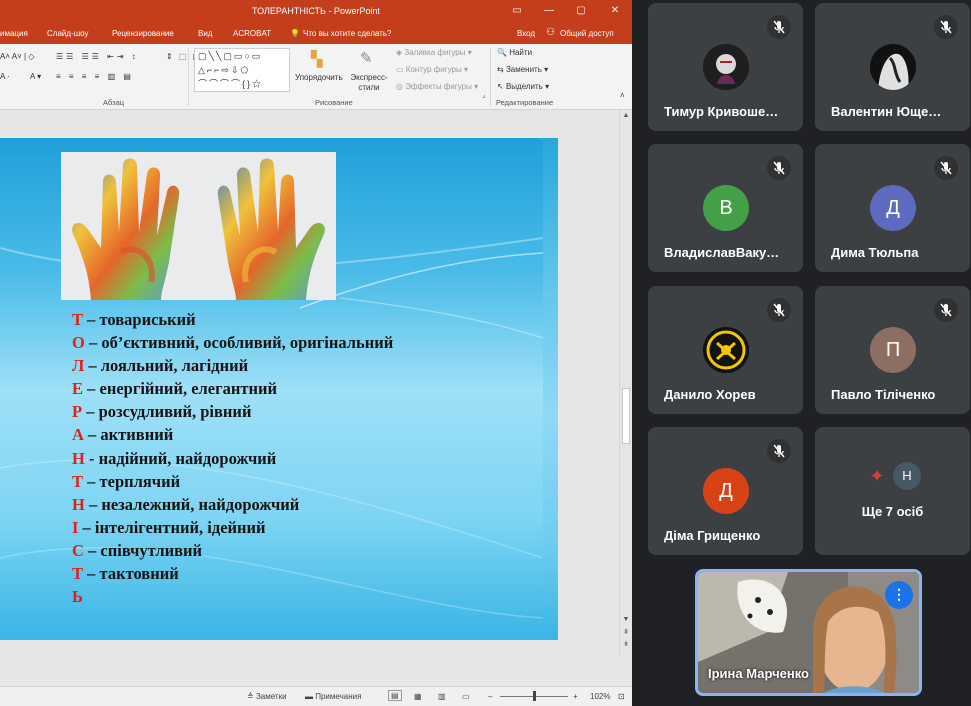 The width and height of the screenshot is (971, 706). I want to click on tab-animations: имация, so click(14, 33).